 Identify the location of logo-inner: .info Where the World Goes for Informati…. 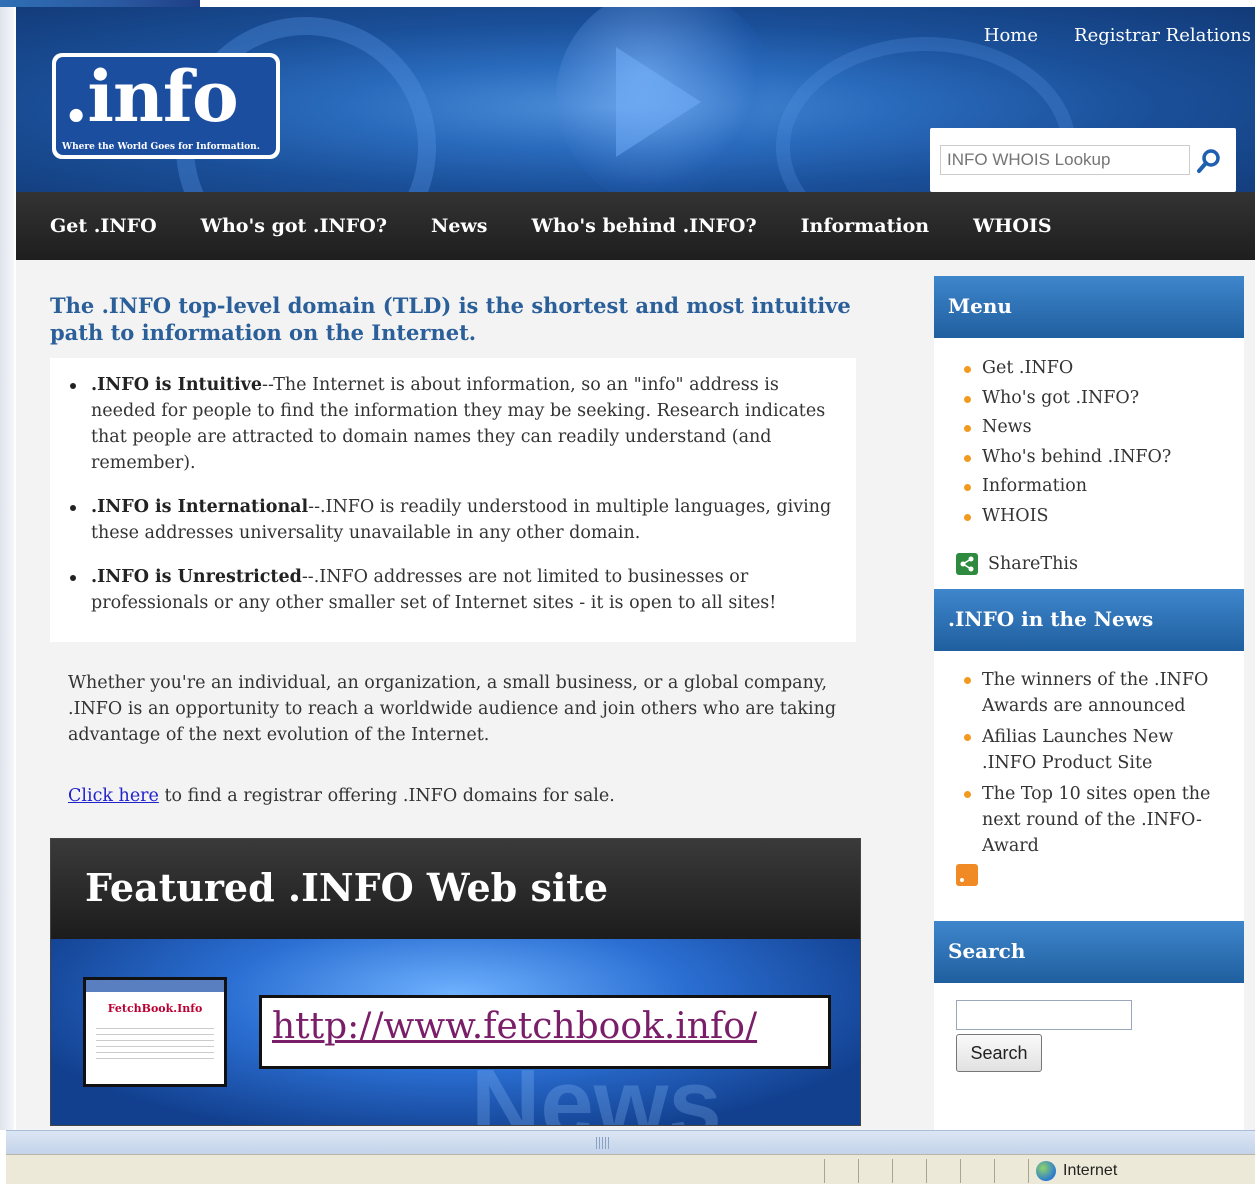
(166, 105).